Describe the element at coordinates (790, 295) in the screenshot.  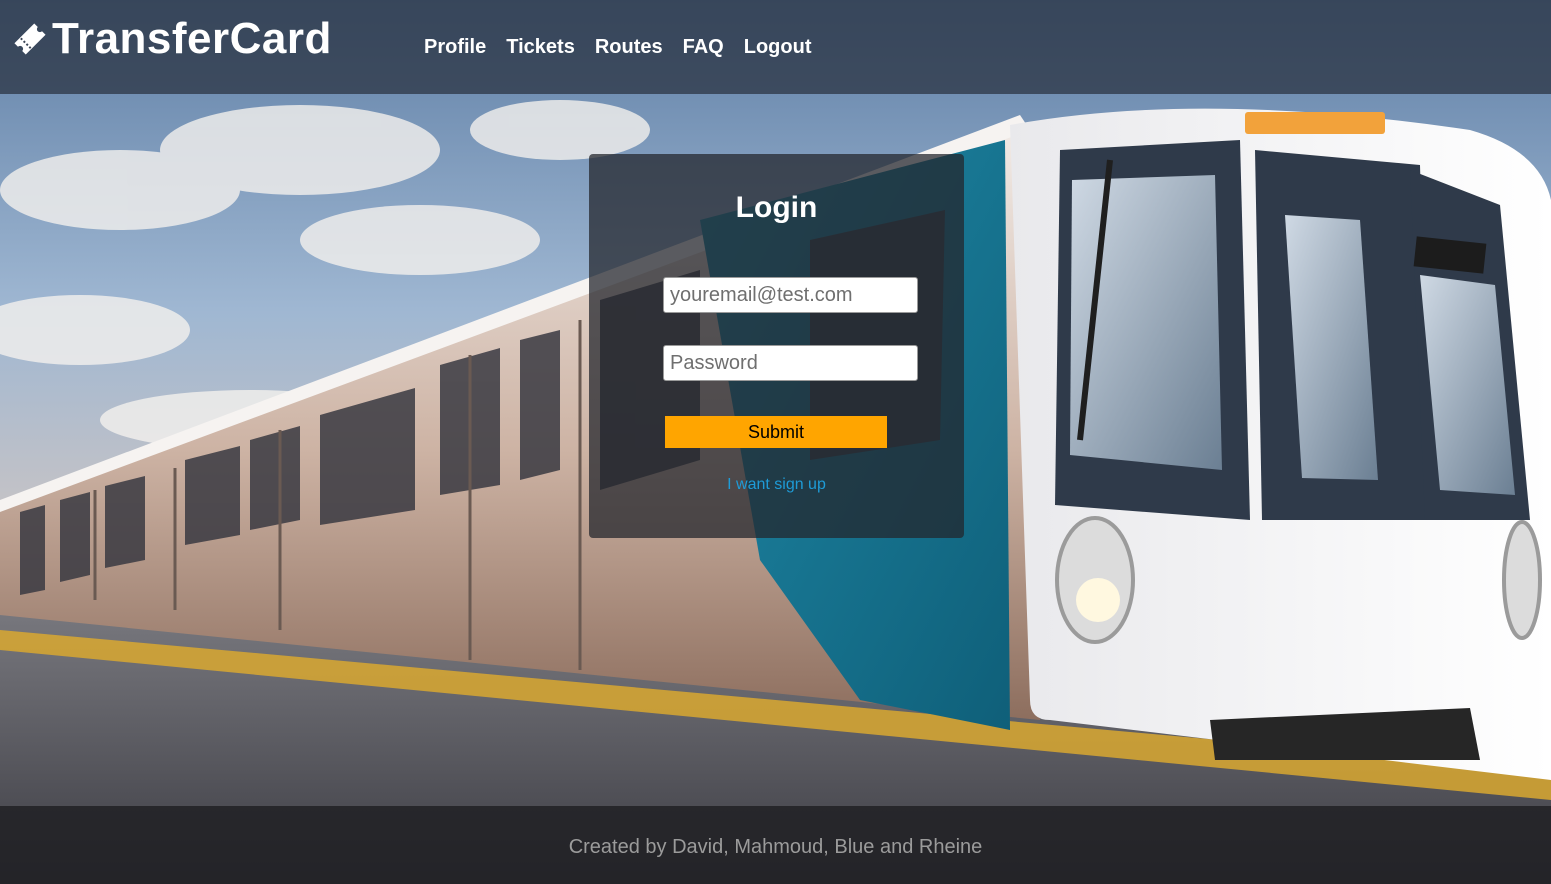
I see `email-input` at that location.